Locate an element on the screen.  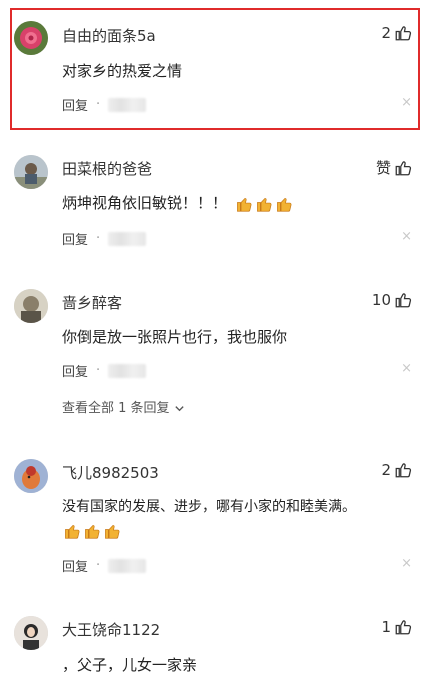
like-button: 1 is located at coordinates (396, 627).